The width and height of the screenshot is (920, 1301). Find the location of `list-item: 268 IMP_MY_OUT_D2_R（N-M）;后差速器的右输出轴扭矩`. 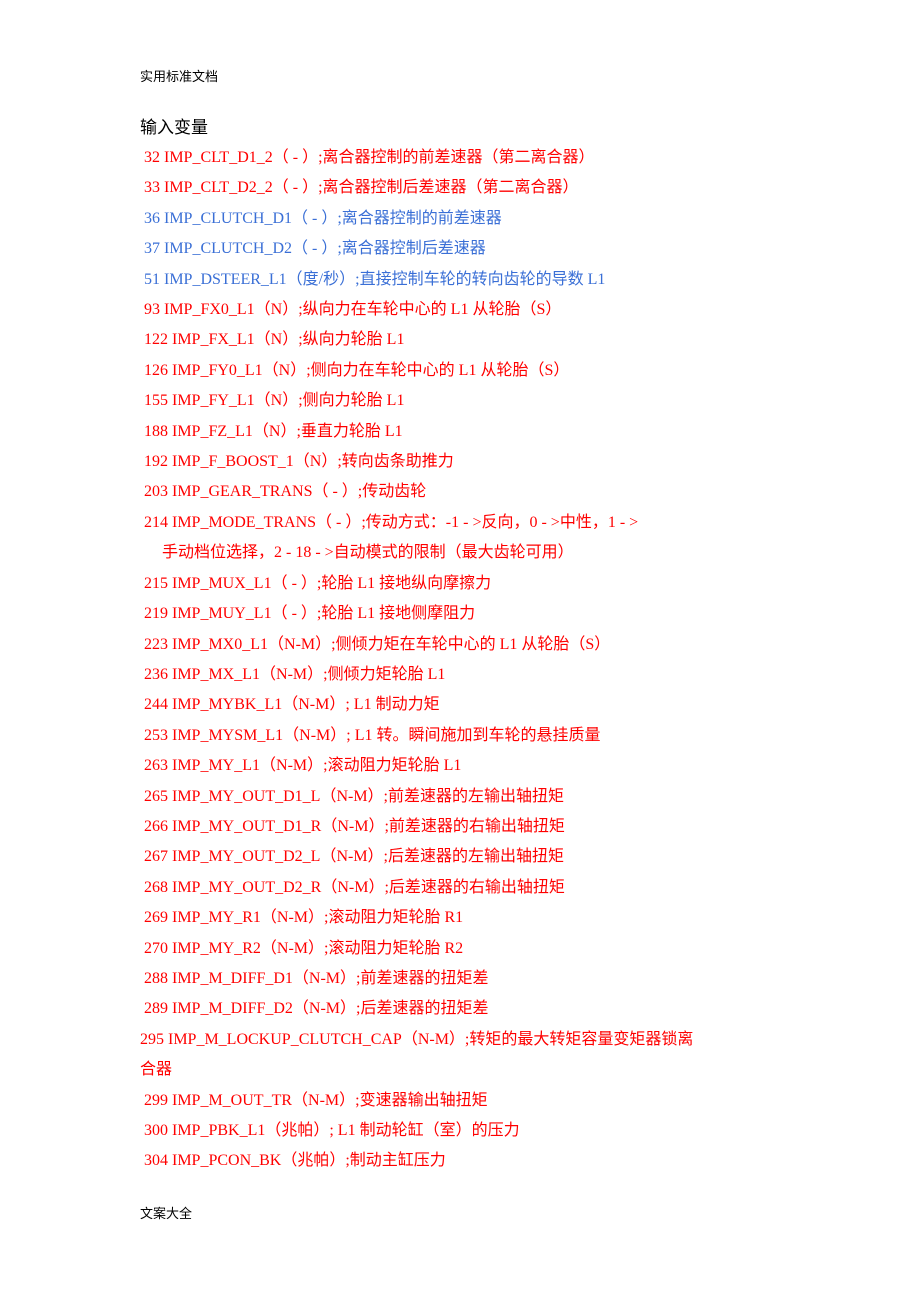

list-item: 268 IMP_MY_OUT_D2_R（N-M）;后差速器的右输出轴扭矩 is located at coordinates (474, 888).